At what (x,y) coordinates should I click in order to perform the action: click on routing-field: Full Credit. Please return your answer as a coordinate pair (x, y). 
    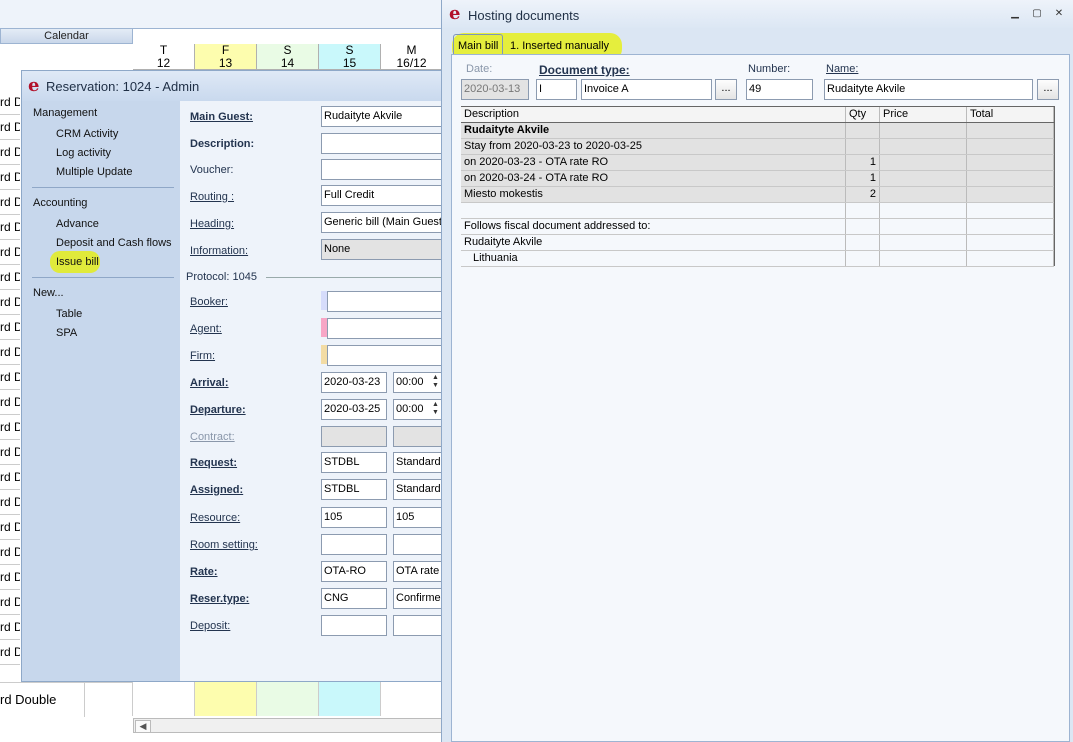
    Looking at the image, I should click on (383, 195).